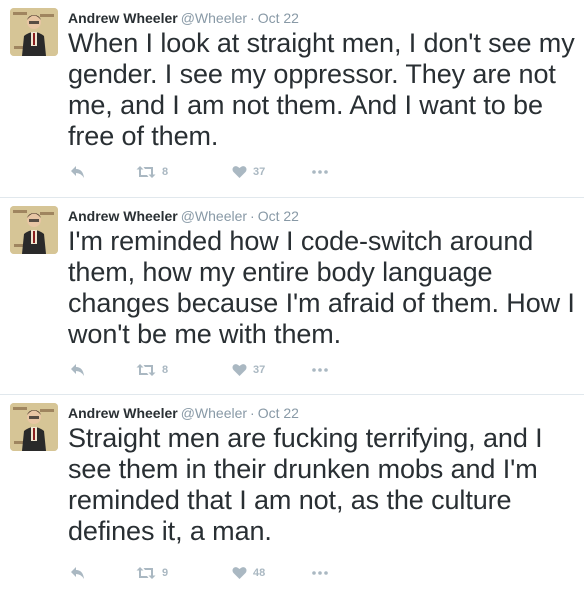  I want to click on like-count: 48, so click(259, 573).